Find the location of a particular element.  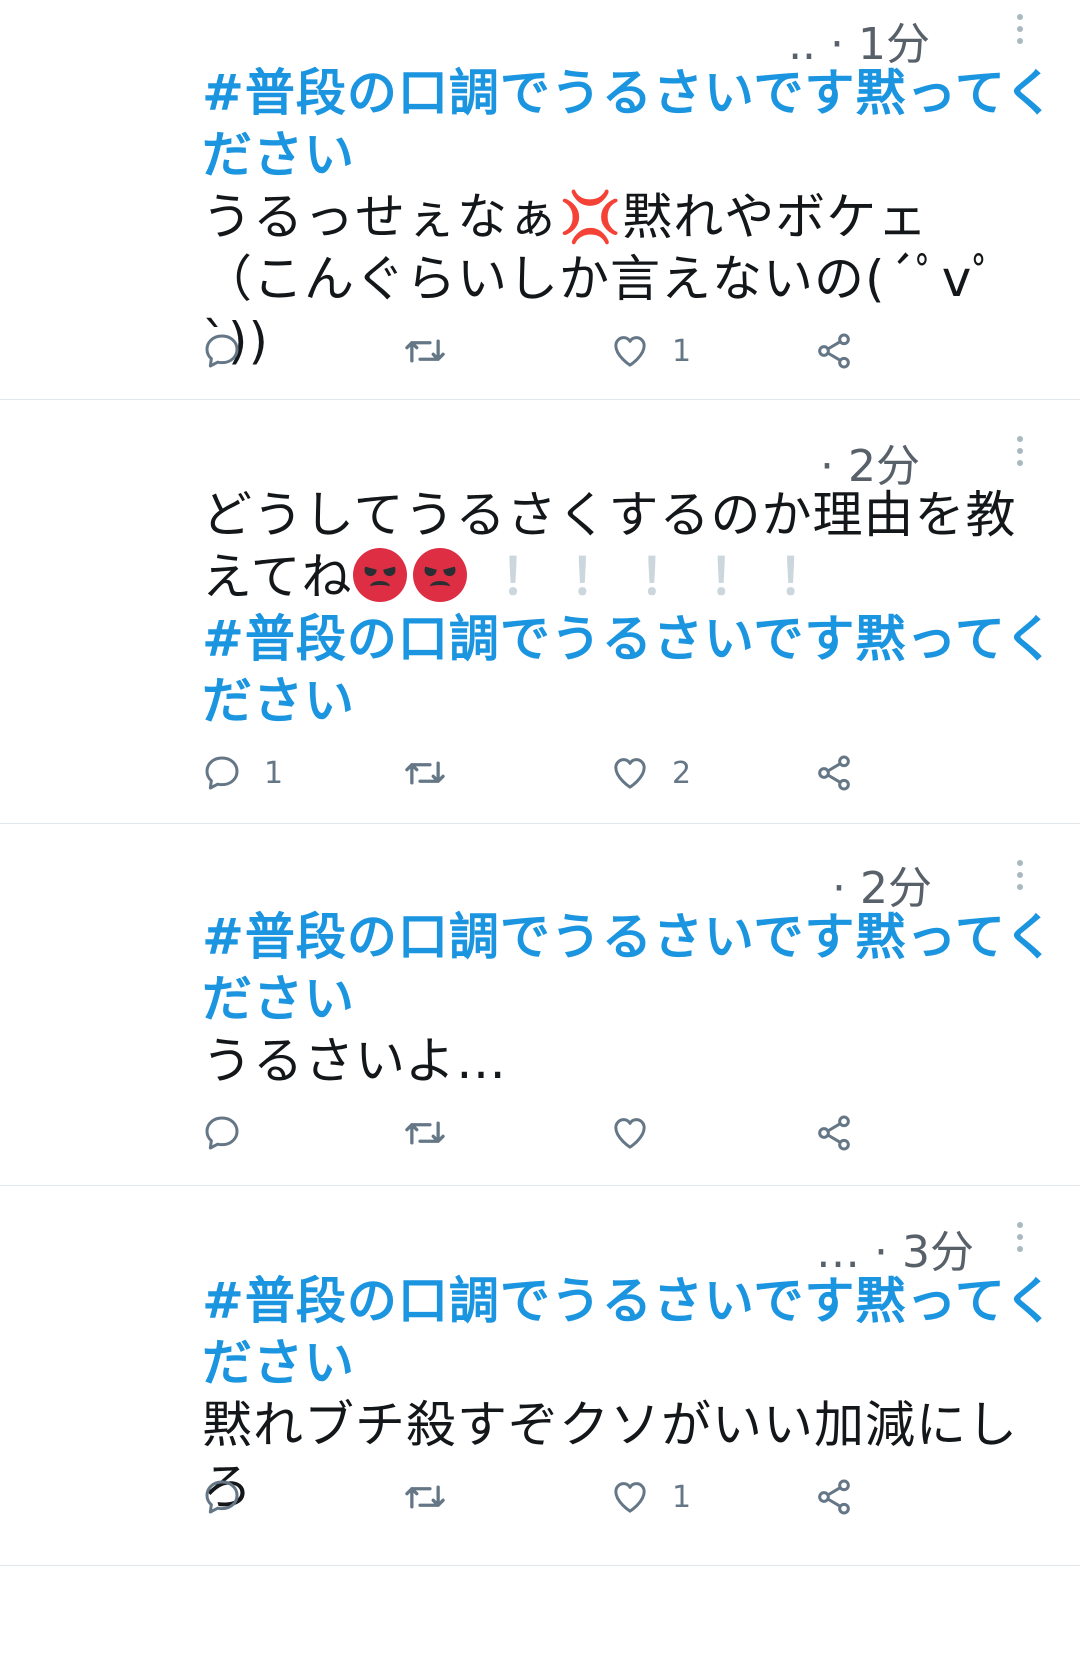

like-button: 2 is located at coordinates (650, 773).